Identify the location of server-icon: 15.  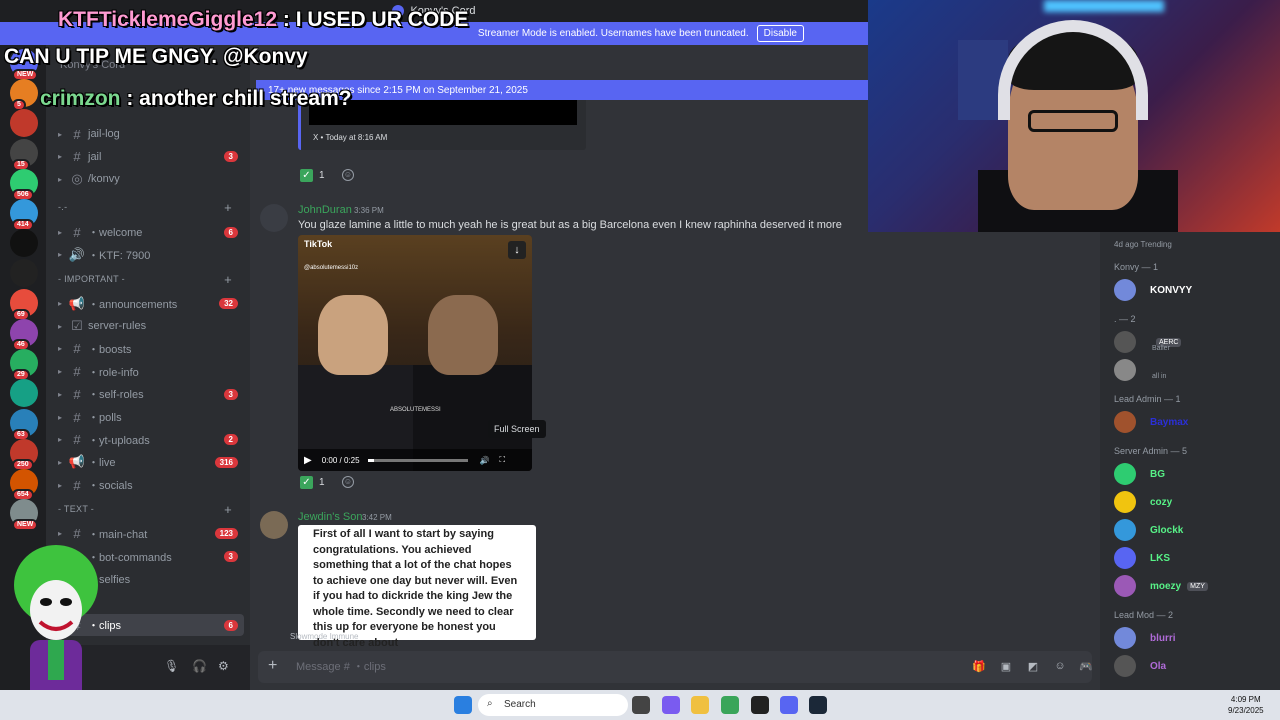
(24, 155).